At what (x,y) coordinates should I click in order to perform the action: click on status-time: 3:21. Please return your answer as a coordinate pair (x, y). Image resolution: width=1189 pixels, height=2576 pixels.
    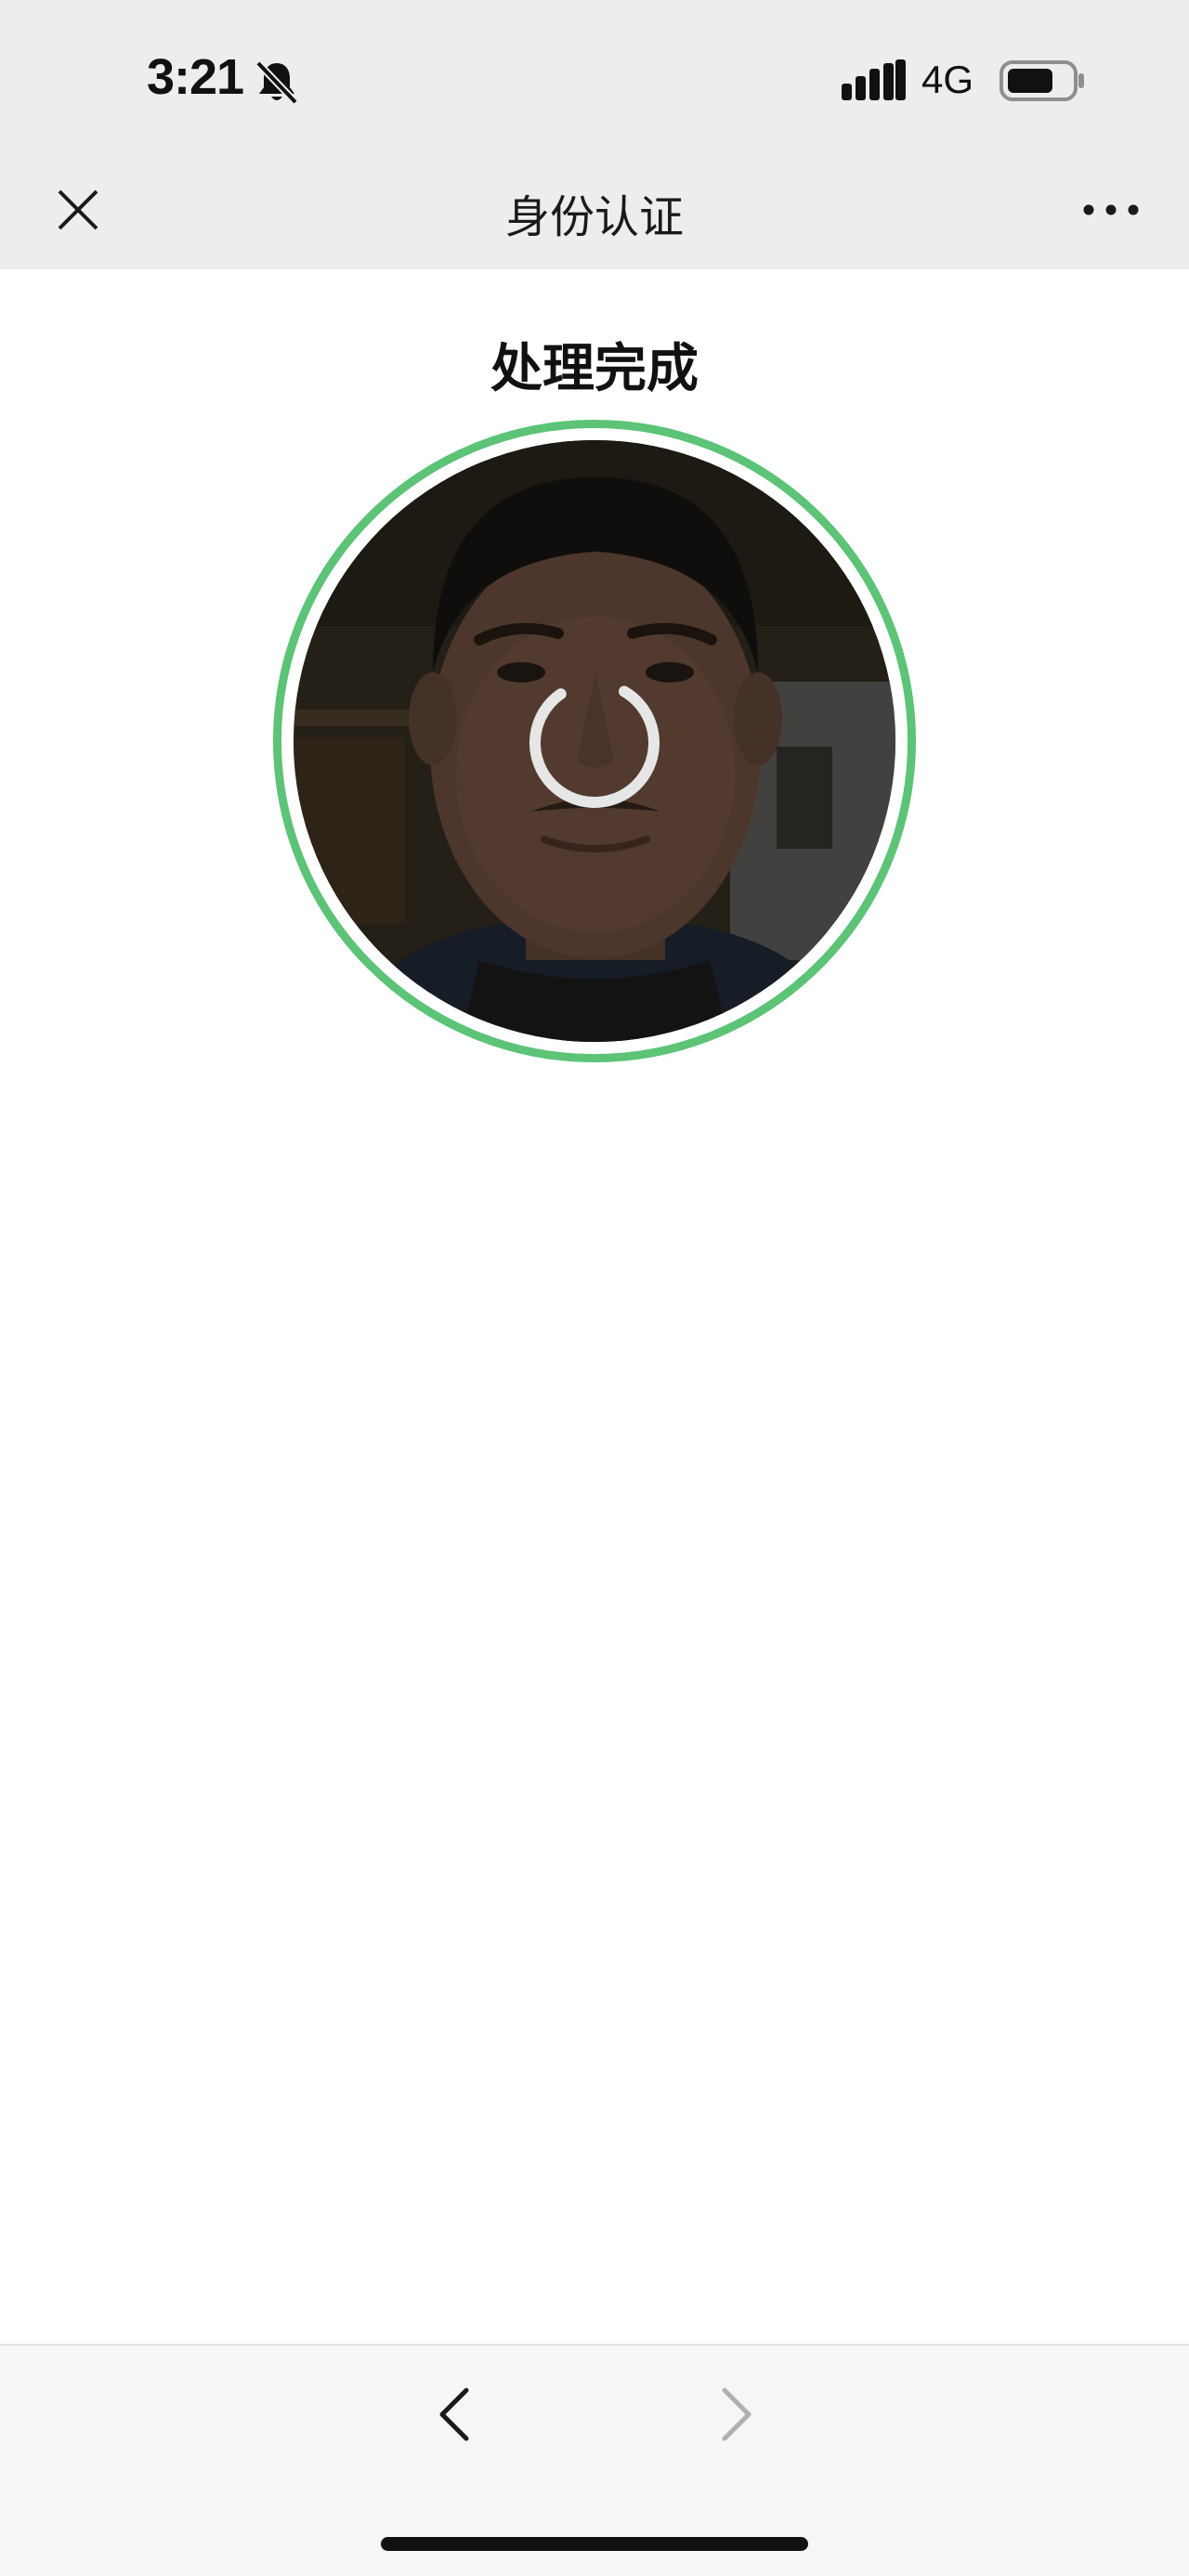
    Looking at the image, I should click on (195, 77).